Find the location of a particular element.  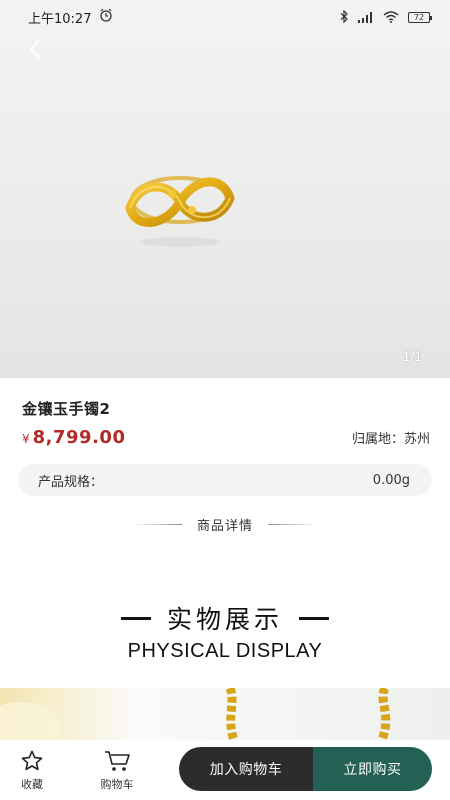

favorite-button: 收藏 is located at coordinates (32, 770).